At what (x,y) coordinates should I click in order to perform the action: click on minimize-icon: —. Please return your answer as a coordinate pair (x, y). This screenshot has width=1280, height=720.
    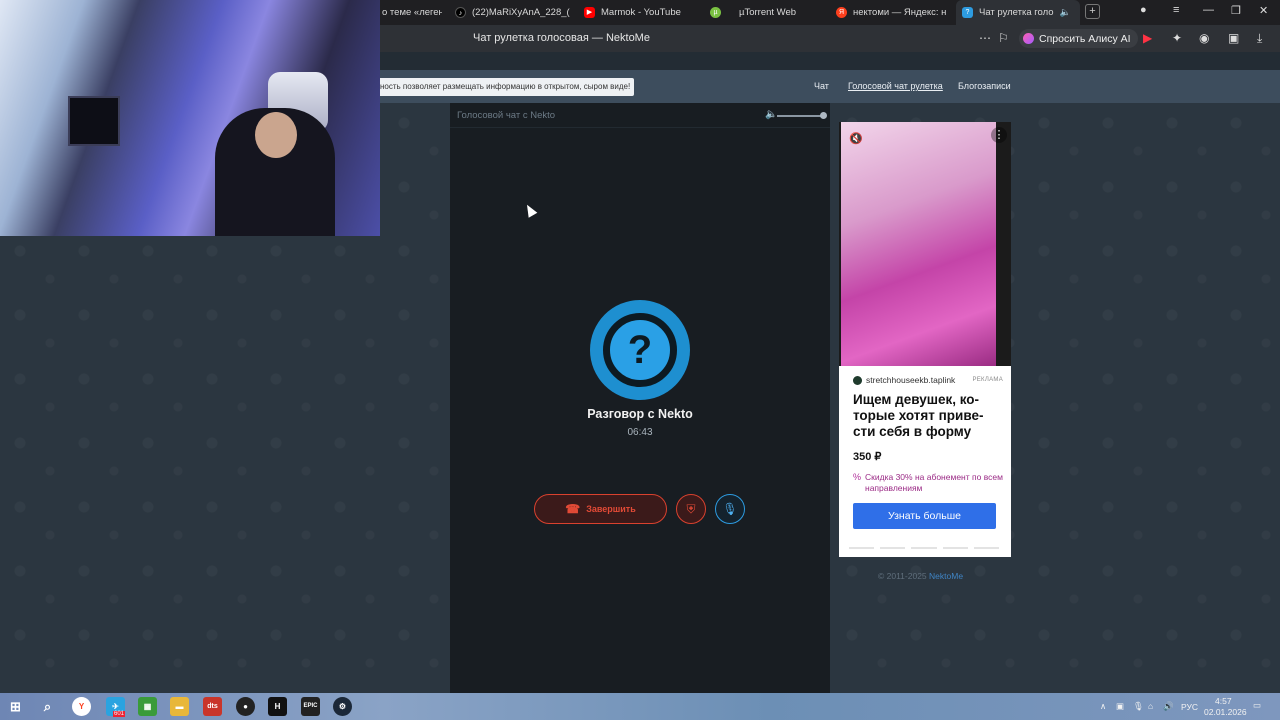
    Looking at the image, I should click on (1208, 10).